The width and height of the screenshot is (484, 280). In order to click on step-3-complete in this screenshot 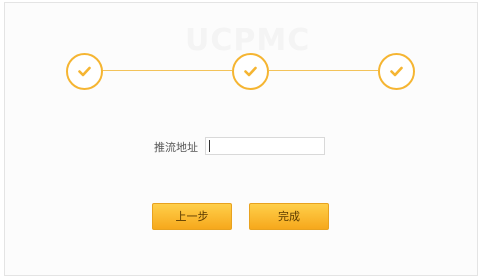, I will do `click(396, 71)`.